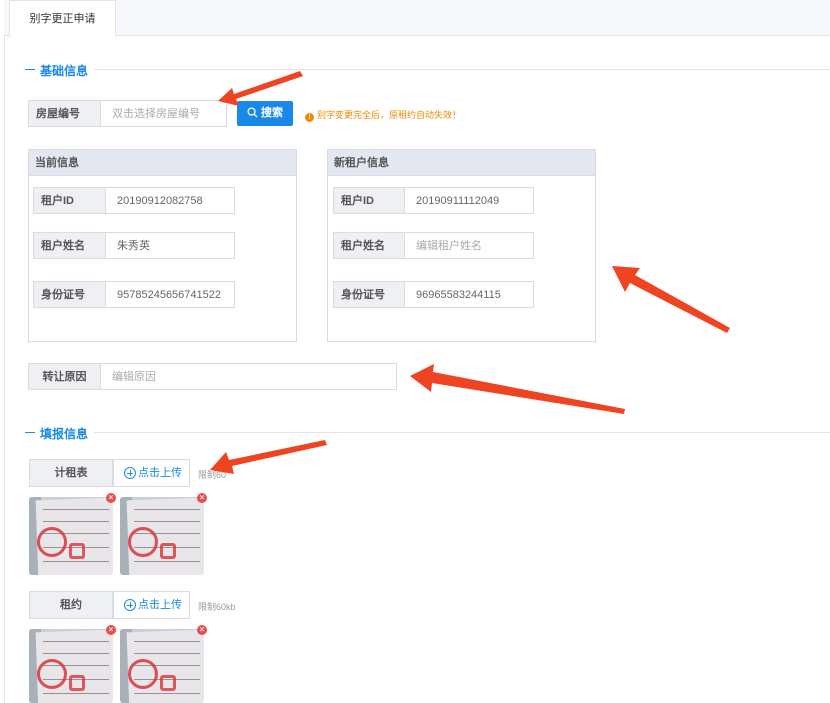 The height and width of the screenshot is (703, 830). Describe the element at coordinates (268, 457) in the screenshot. I see `arrow-to-upload-button` at that location.